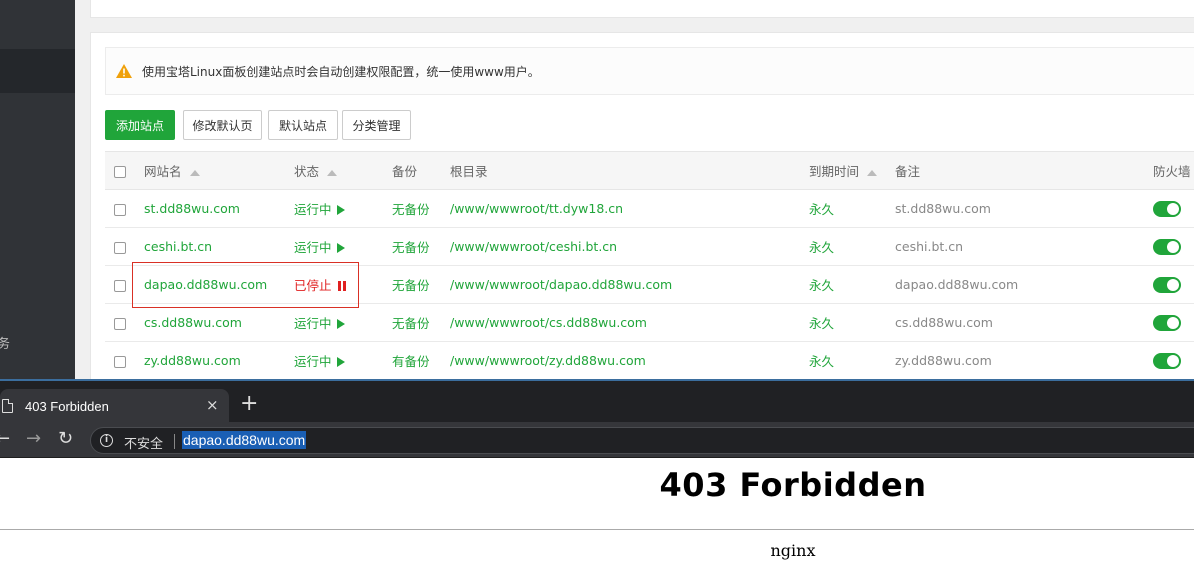 Image resolution: width=1194 pixels, height=575 pixels. What do you see at coordinates (219, 322) in the screenshot?
I see `site-name: cs.dd88wu.com` at bounding box center [219, 322].